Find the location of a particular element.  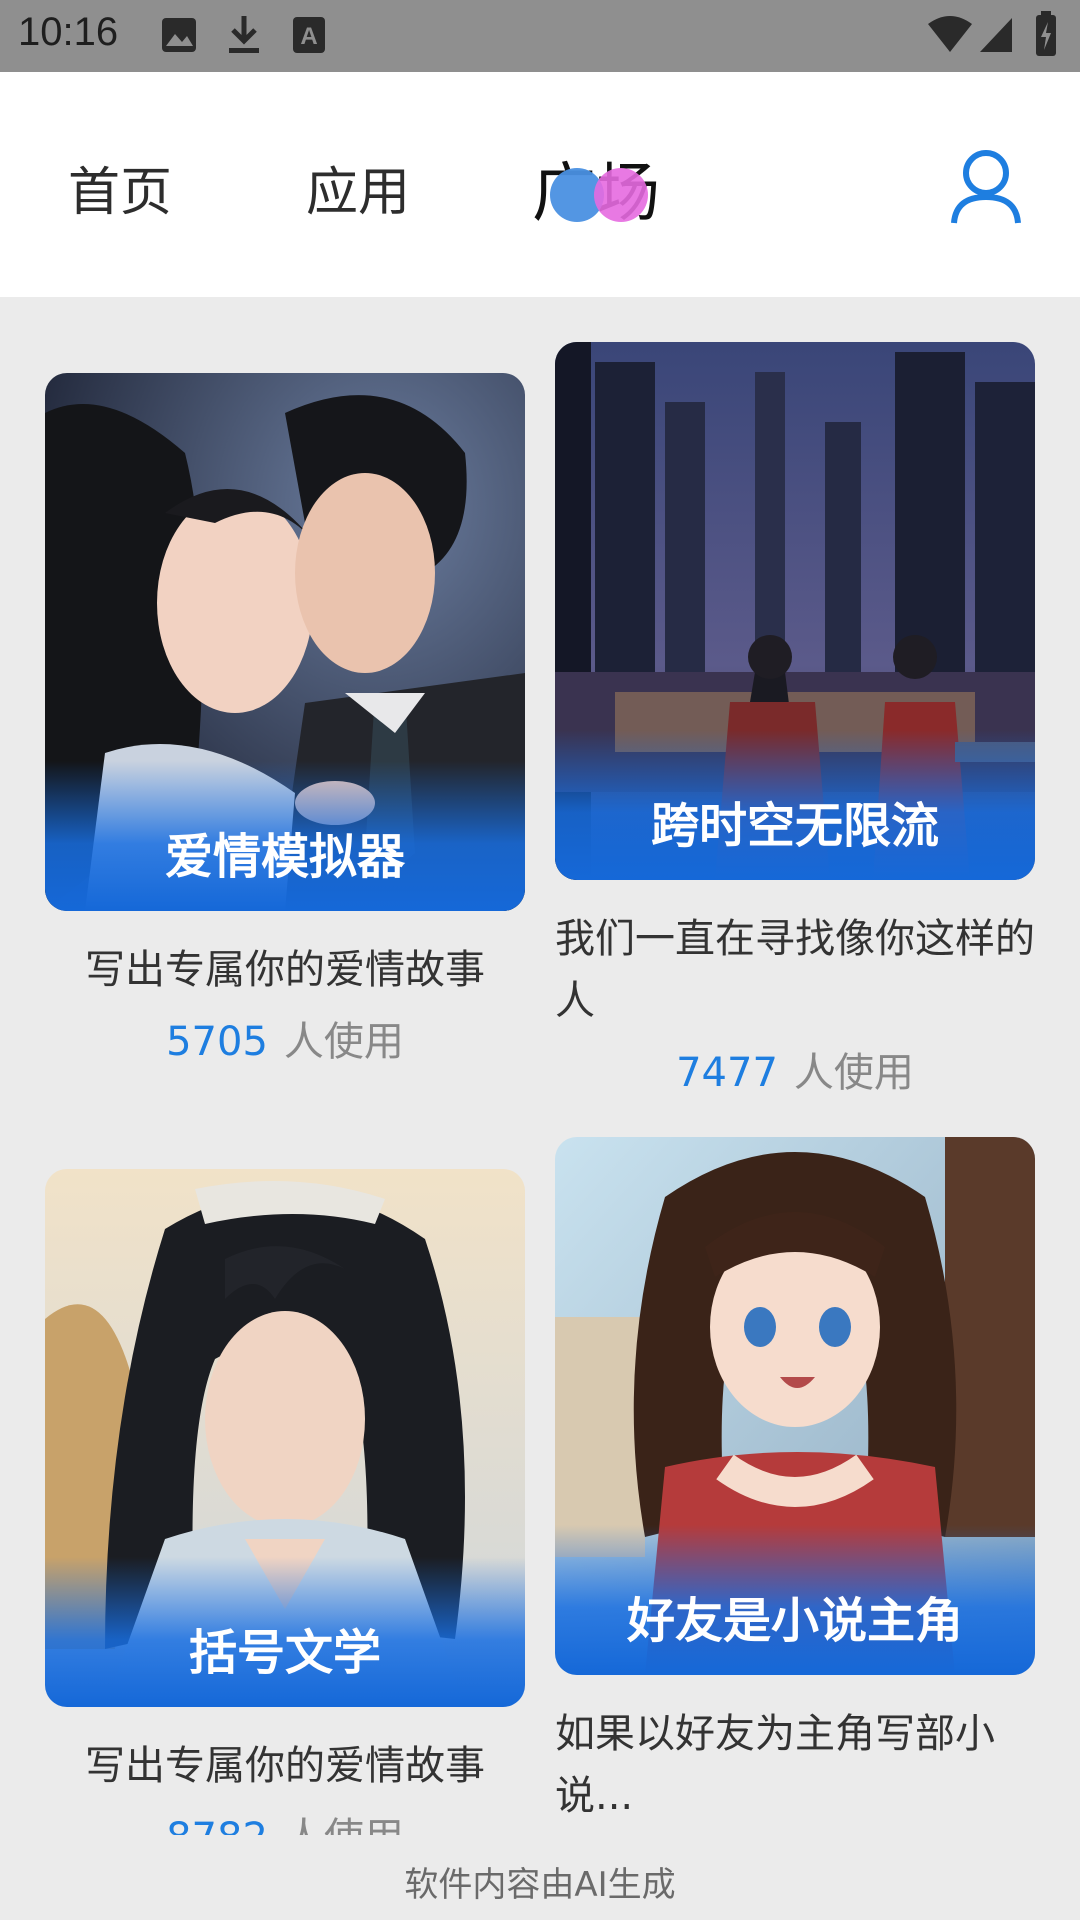

download-icon is located at coordinates (244, 34).